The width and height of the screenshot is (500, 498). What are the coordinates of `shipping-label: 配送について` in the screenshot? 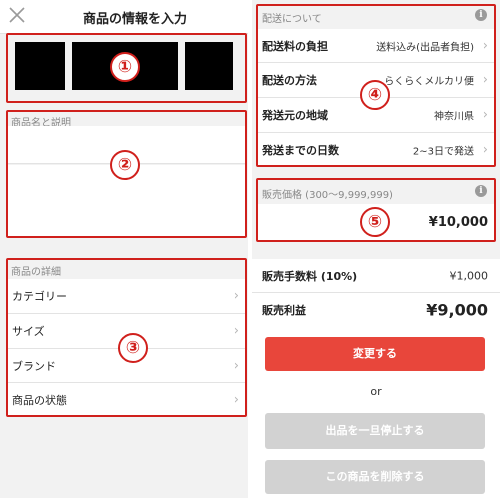 It's located at (292, 19).